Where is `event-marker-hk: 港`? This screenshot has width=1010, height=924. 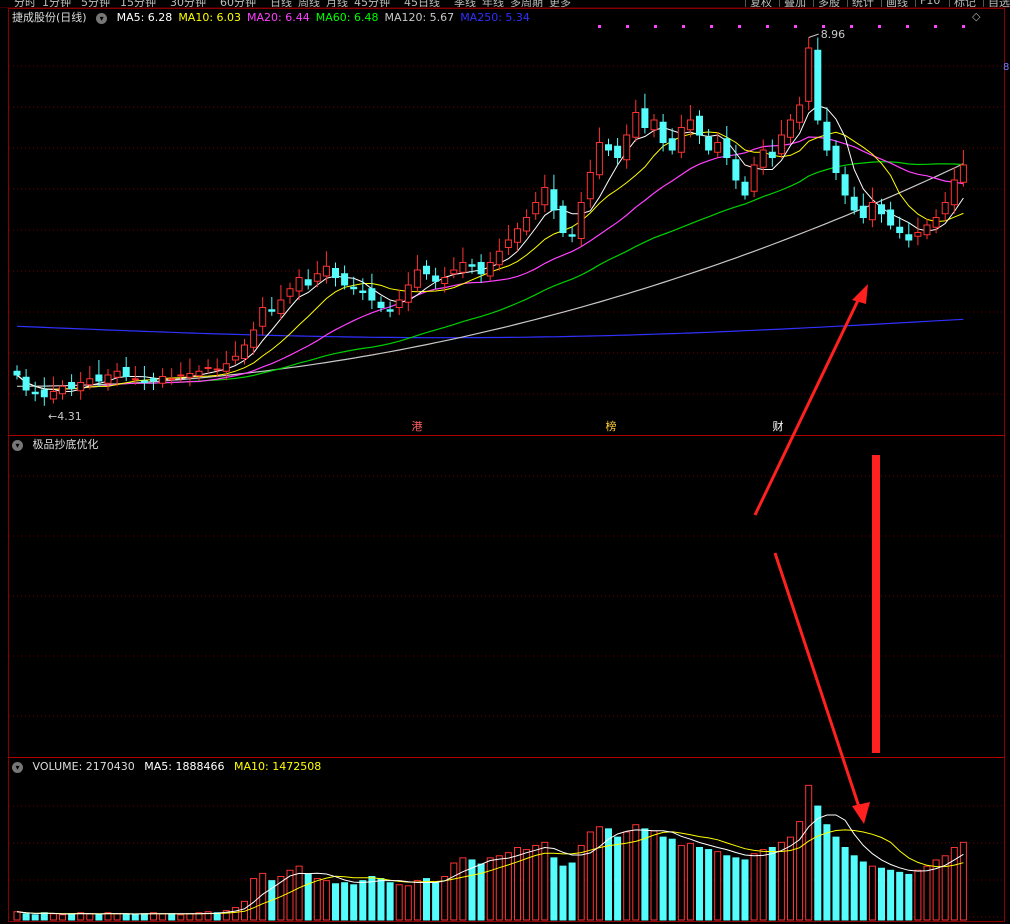
event-marker-hk: 港 is located at coordinates (417, 427).